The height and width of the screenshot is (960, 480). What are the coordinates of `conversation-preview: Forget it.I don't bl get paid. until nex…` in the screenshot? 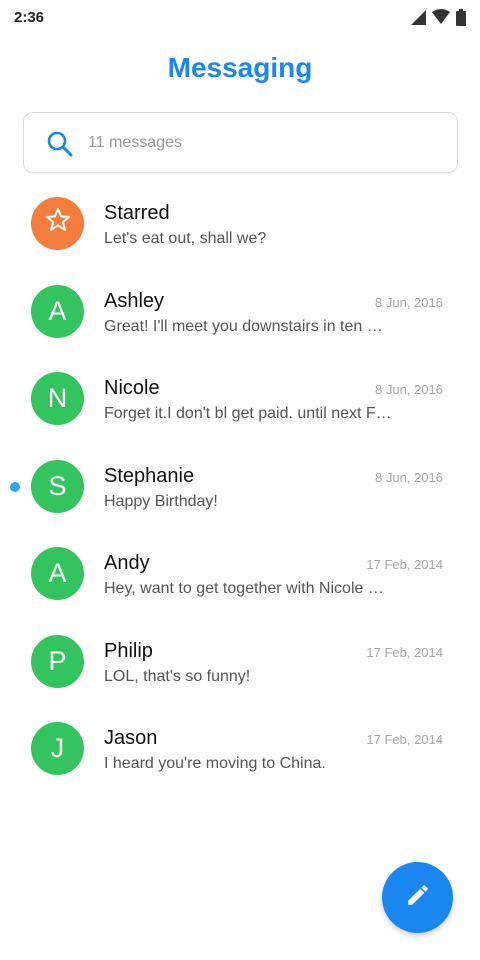 It's located at (248, 413).